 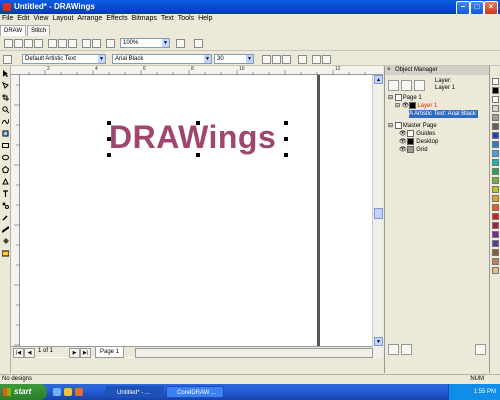 What do you see at coordinates (192, 137) in the screenshot?
I see `artistic-text-object: DRAWings` at bounding box center [192, 137].